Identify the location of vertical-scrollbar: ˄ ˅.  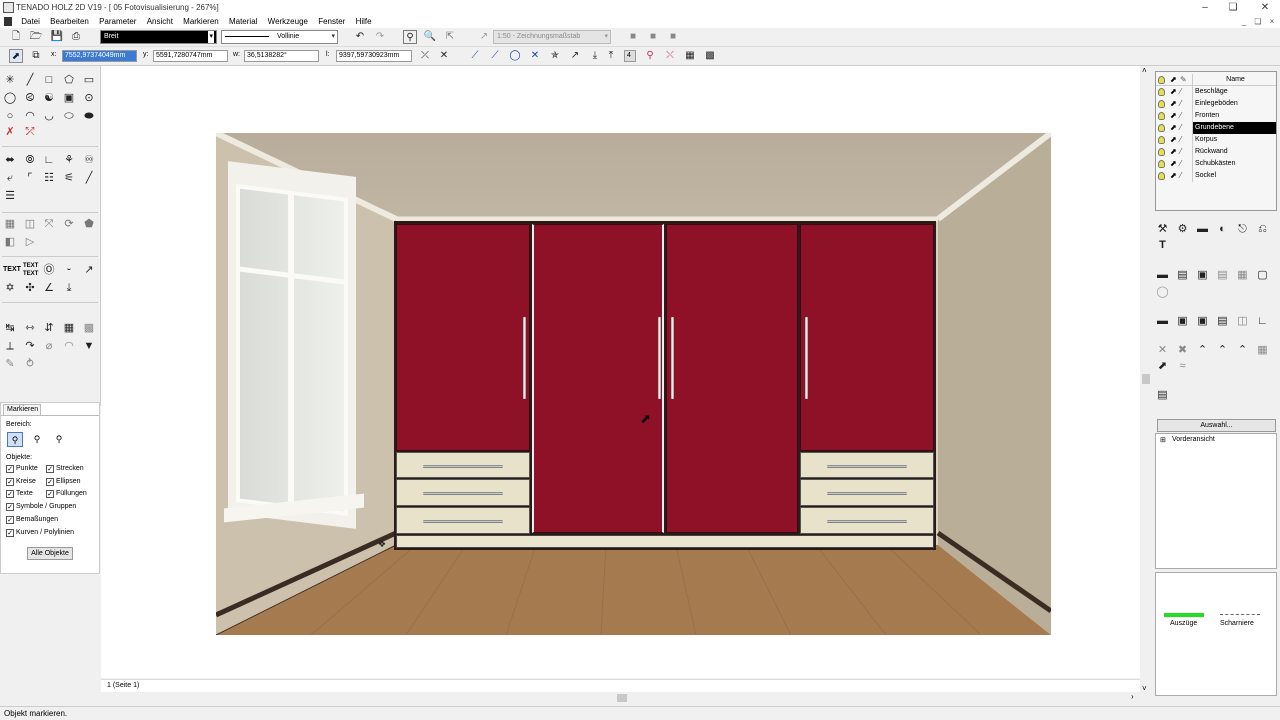
(1146, 381).